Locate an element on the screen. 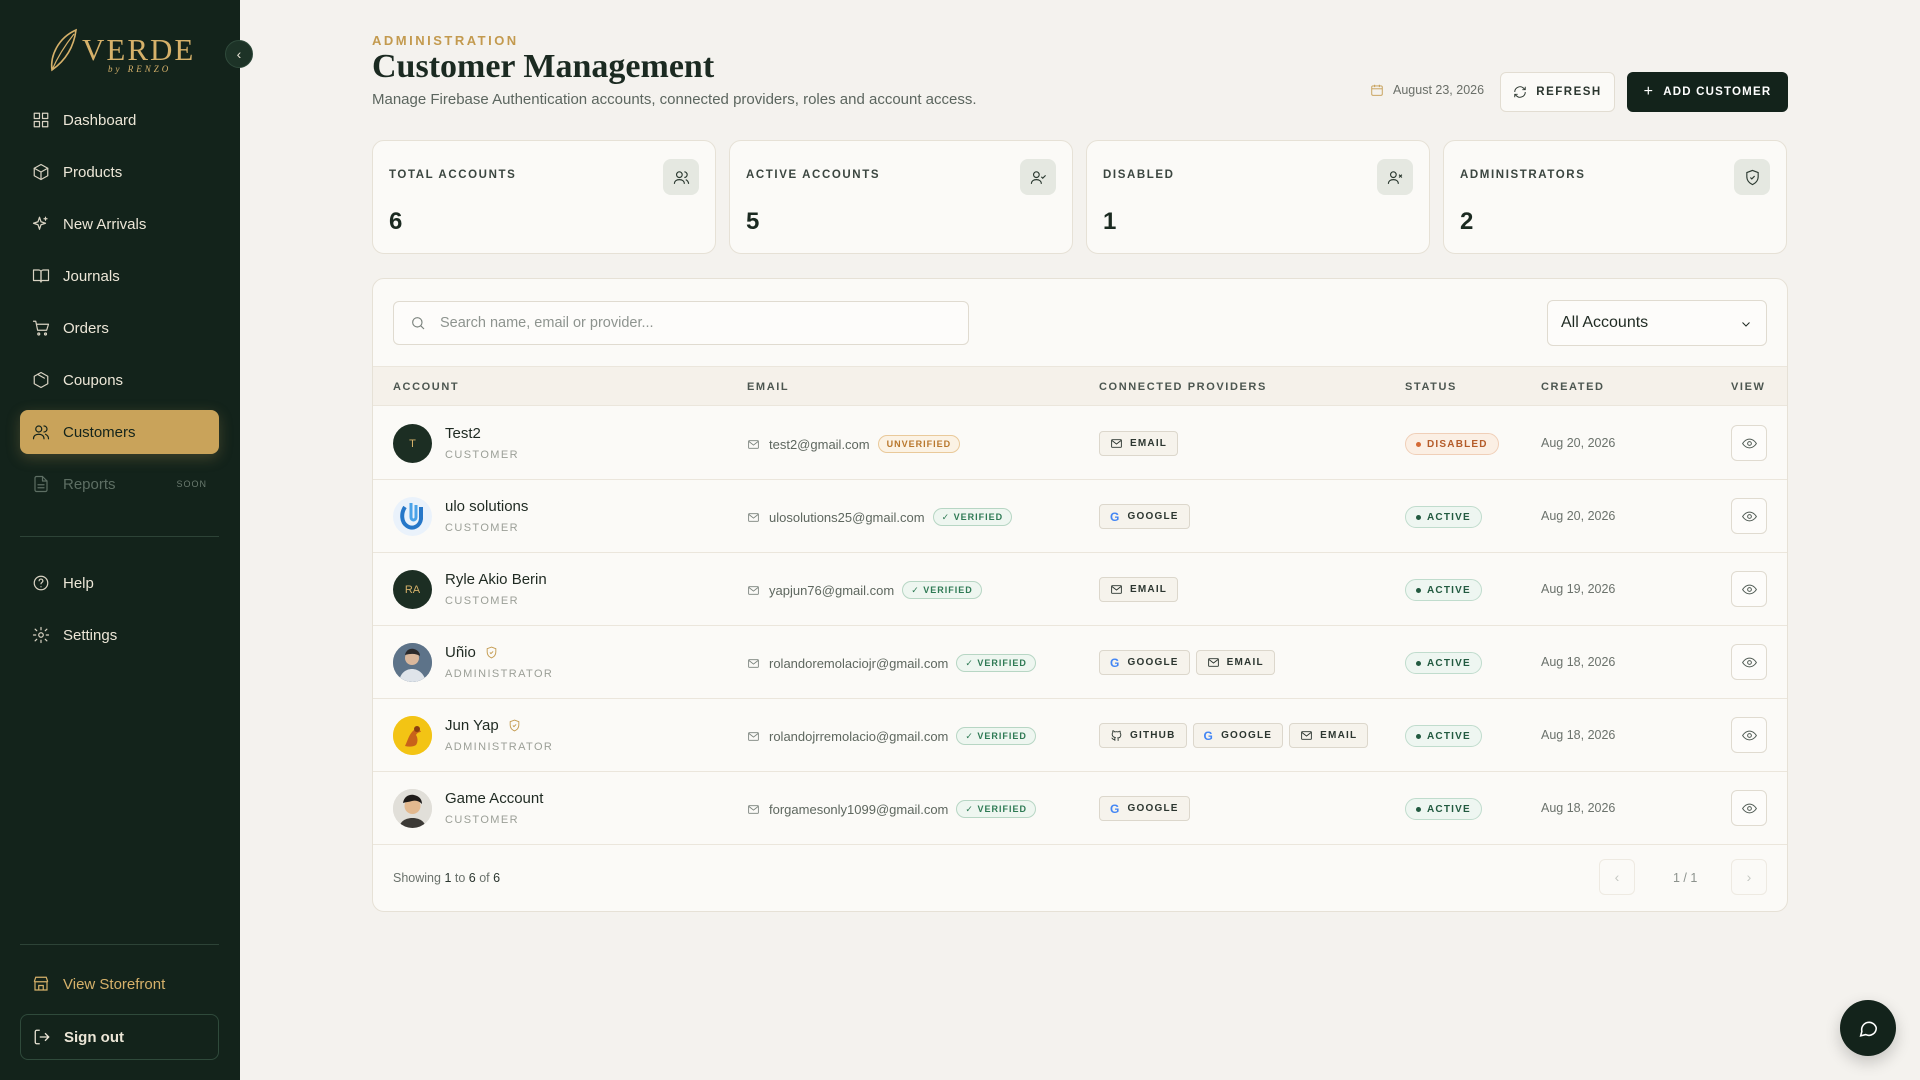  refresh-icon is located at coordinates (1520, 92).